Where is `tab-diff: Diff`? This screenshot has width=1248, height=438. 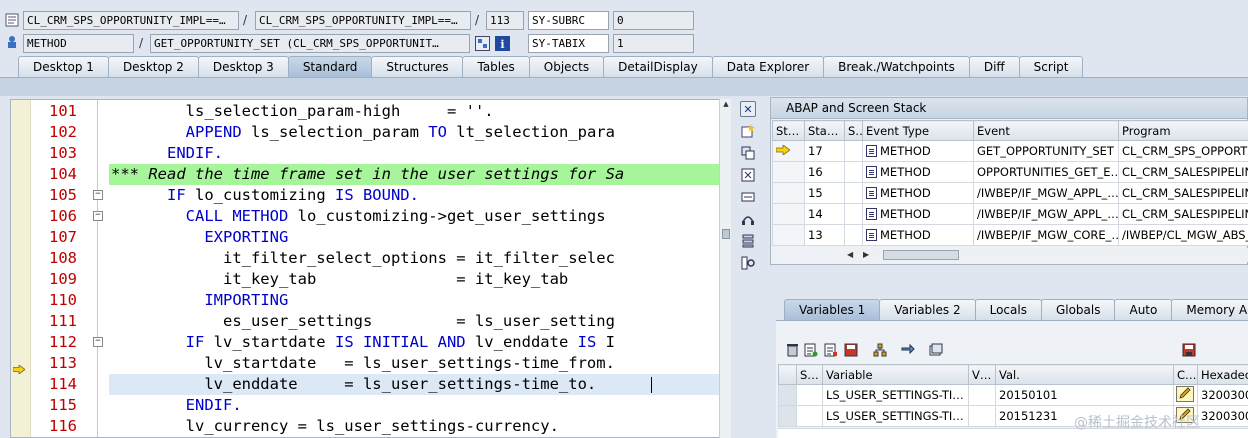
tab-diff: Diff is located at coordinates (994, 66).